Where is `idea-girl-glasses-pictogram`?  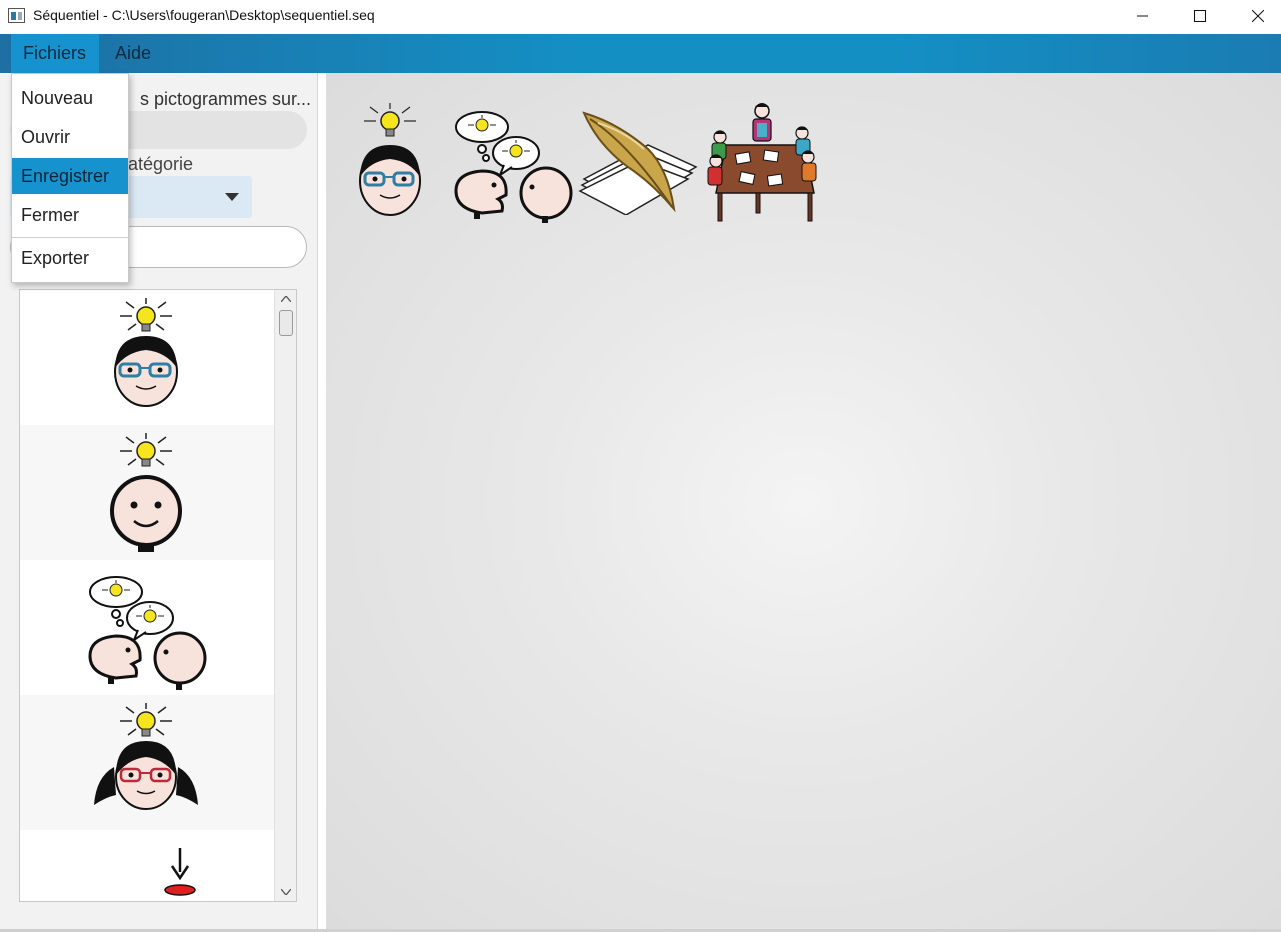 idea-girl-glasses-pictogram is located at coordinates (146, 756).